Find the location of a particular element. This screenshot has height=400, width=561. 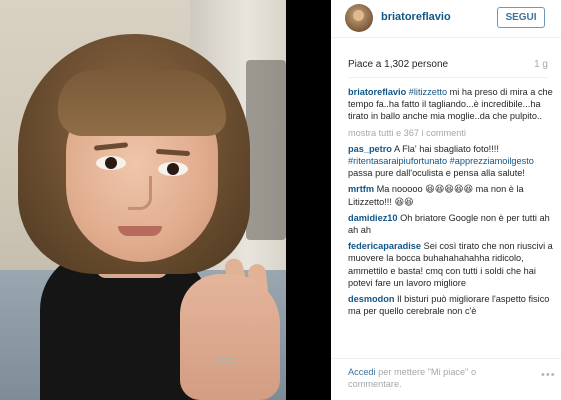

photo-nose is located at coordinates (140, 193).